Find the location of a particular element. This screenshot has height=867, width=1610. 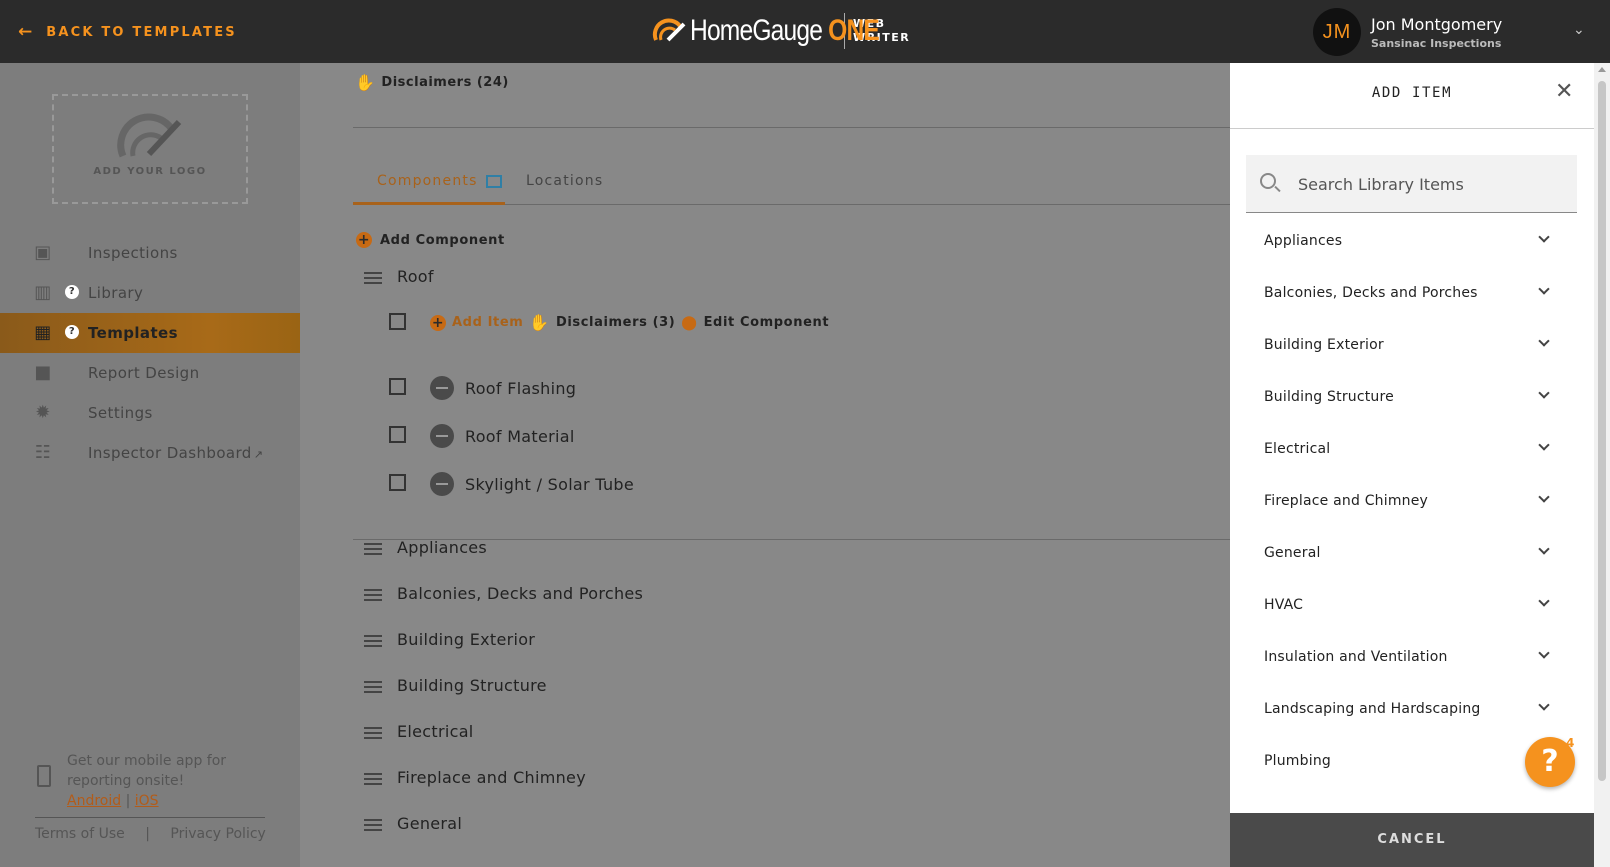

disclaimers-label: Disclaimers (24) is located at coordinates (445, 82).